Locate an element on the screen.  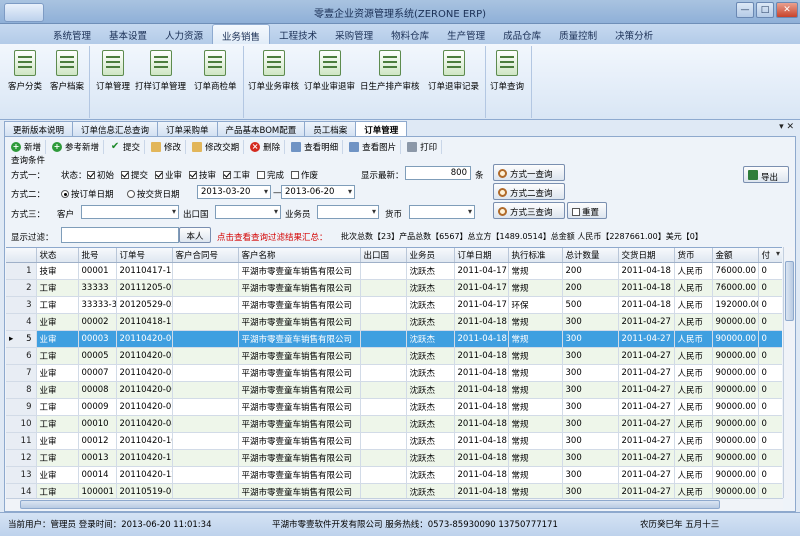
cell-batch-no: 00013 is located at coordinates (97, 458).